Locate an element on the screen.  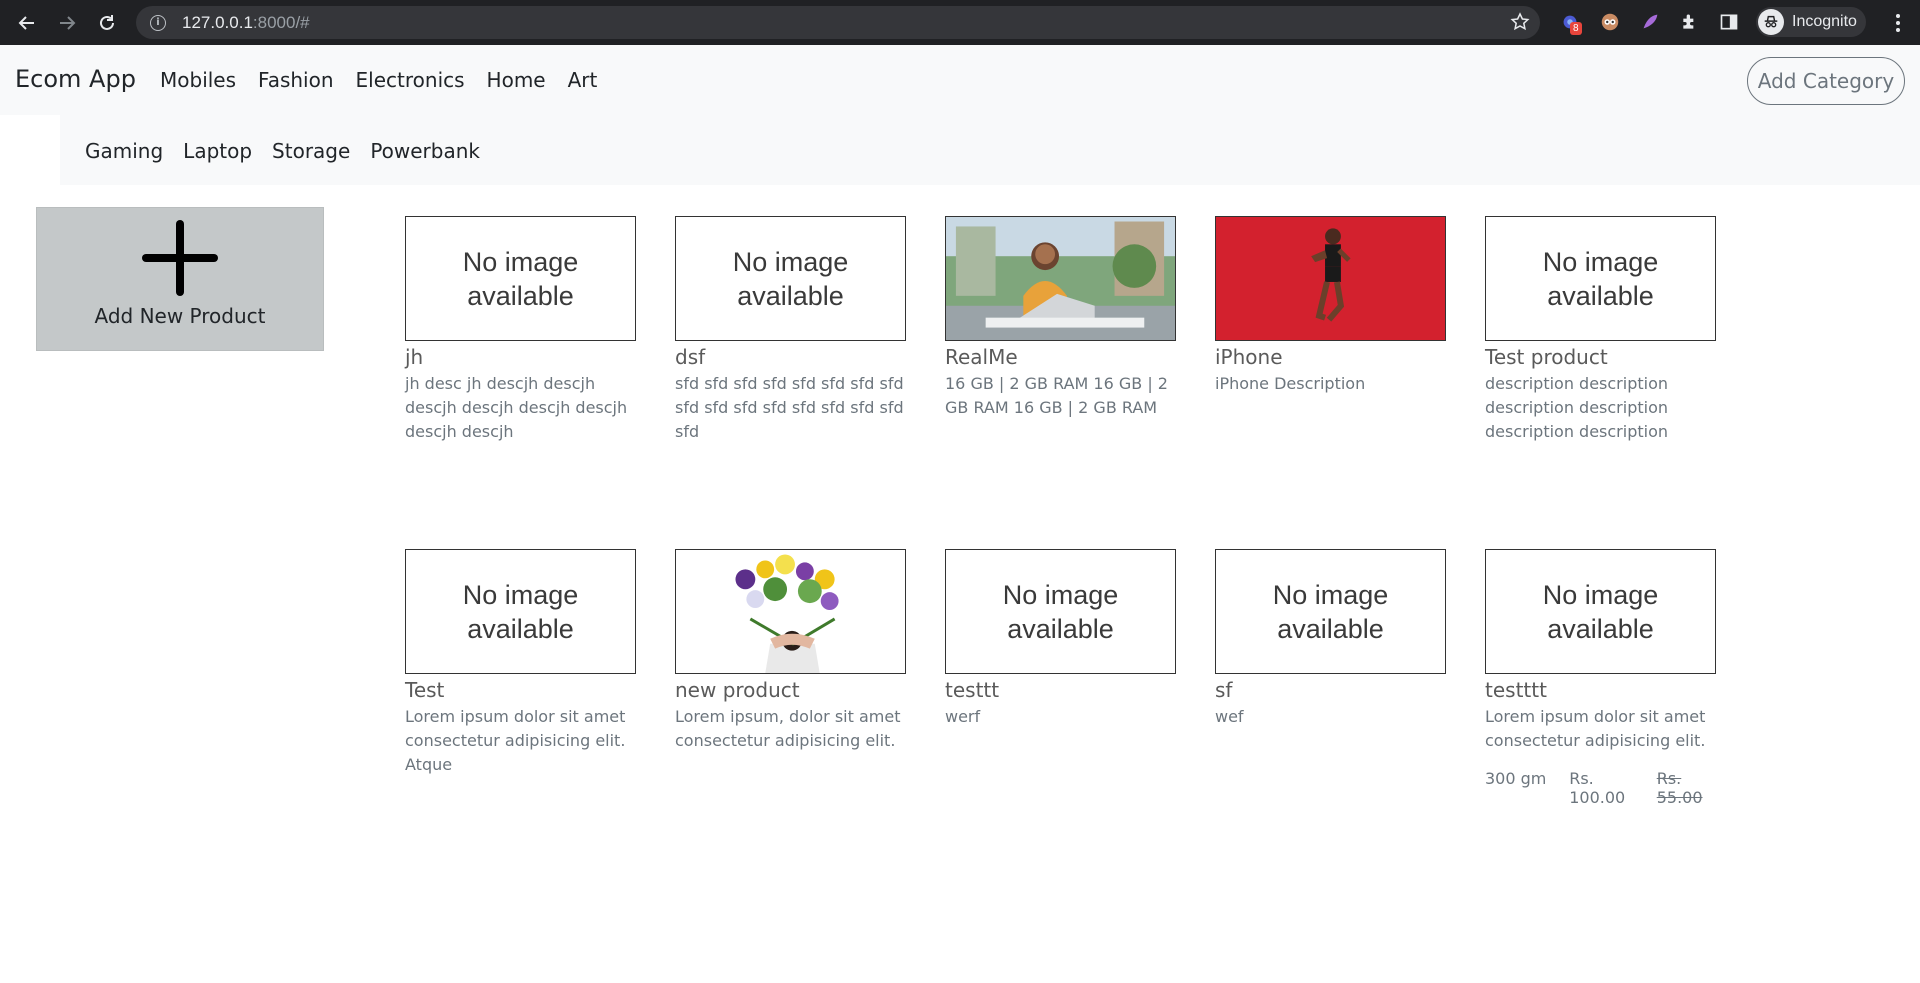
side-panel-icon is located at coordinates (1729, 22).